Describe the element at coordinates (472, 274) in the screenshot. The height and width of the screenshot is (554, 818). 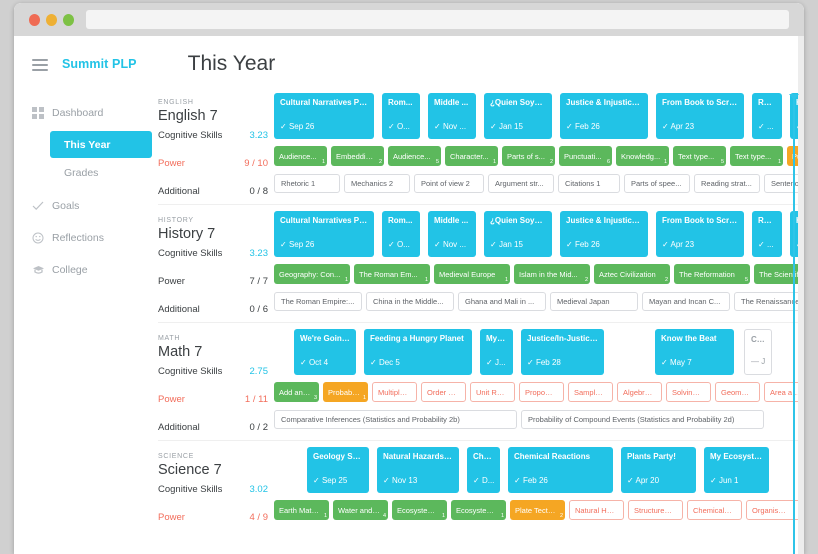
I see `power-focus-chip: Medieval Europe 1` at that location.